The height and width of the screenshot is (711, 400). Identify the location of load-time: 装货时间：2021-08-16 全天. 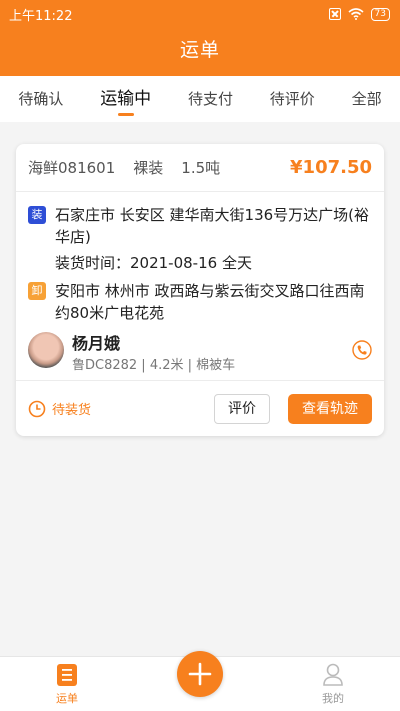
(153, 263).